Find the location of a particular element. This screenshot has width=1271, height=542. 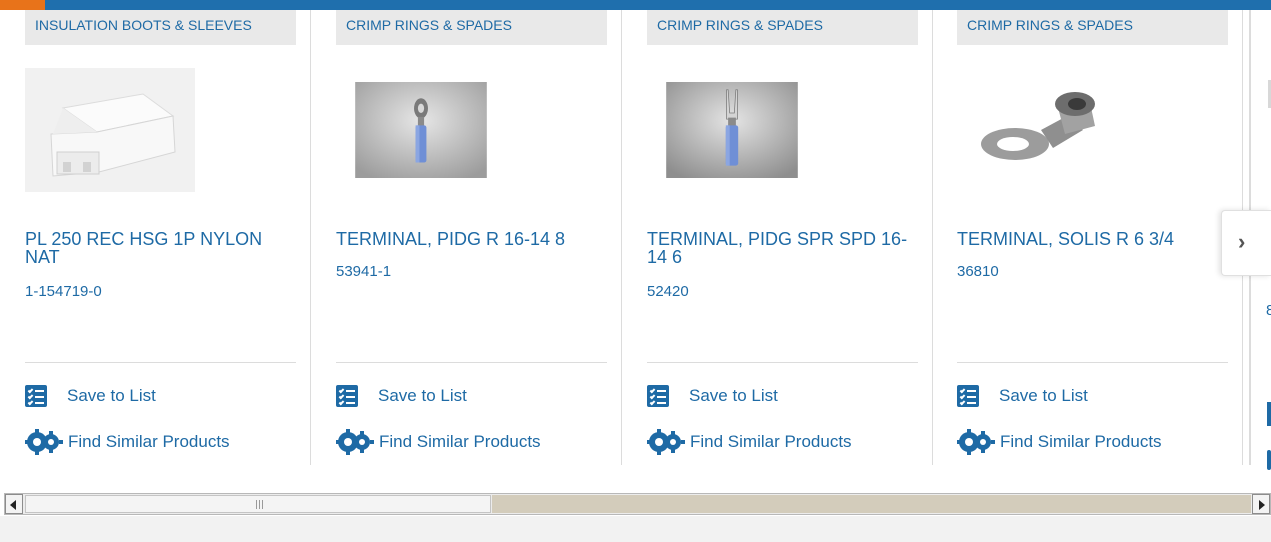

product-part-number: 36810 is located at coordinates (978, 271).